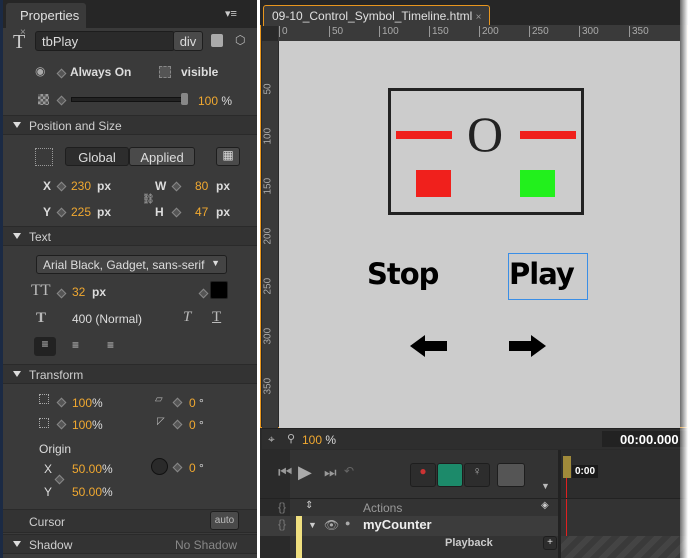  I want to click on italic-icon: T, so click(187, 317).